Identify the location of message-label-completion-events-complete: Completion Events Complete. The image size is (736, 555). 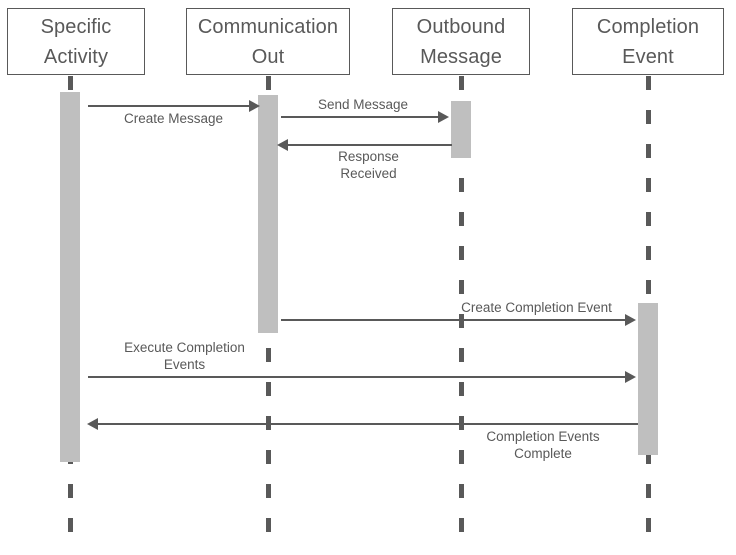
(543, 445).